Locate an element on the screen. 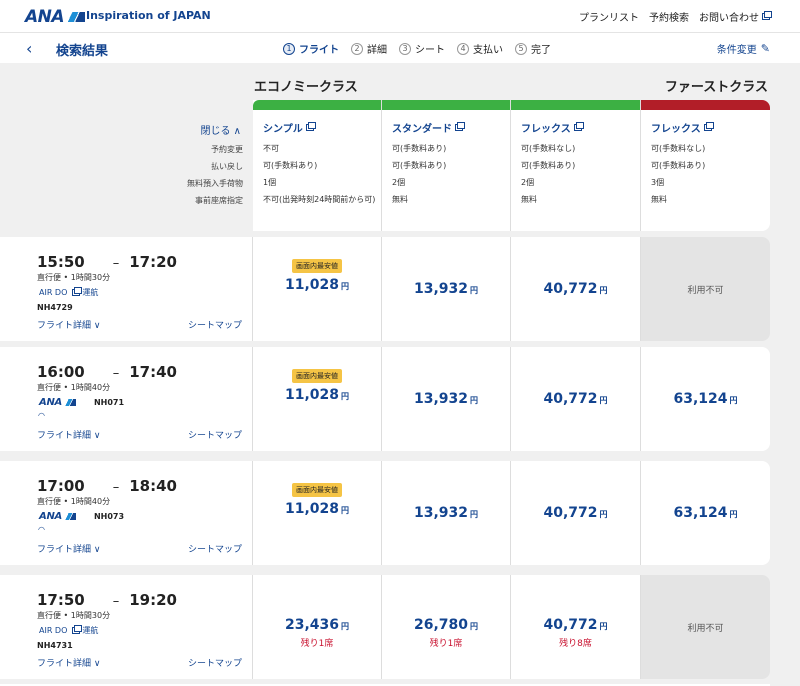 Image resolution: width=800 pixels, height=686 pixels. operating-carrier: ANA NH073 is located at coordinates (81, 516).